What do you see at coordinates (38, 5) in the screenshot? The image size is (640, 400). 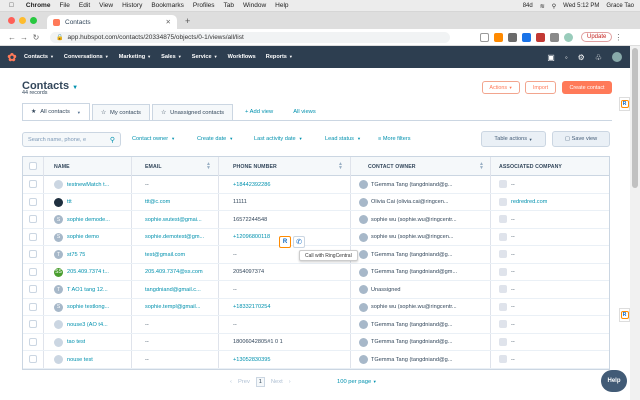 I see `app-menu: Chrome` at bounding box center [38, 5].